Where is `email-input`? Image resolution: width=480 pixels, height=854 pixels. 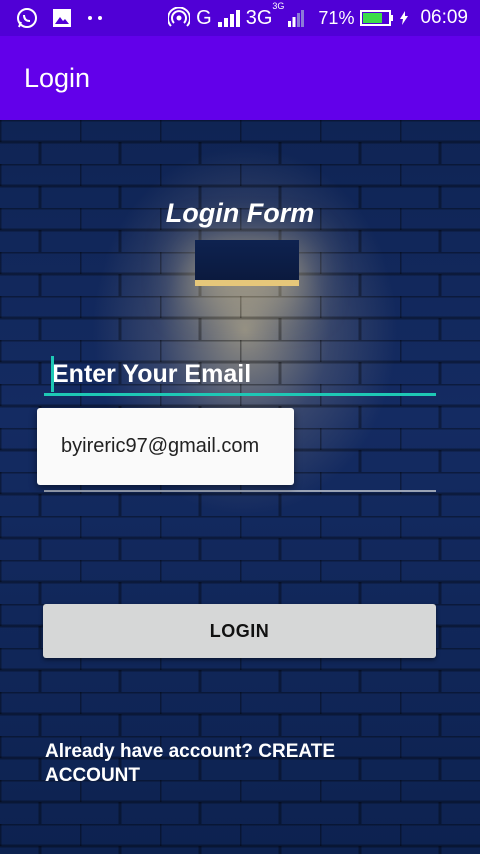 email-input is located at coordinates (240, 374).